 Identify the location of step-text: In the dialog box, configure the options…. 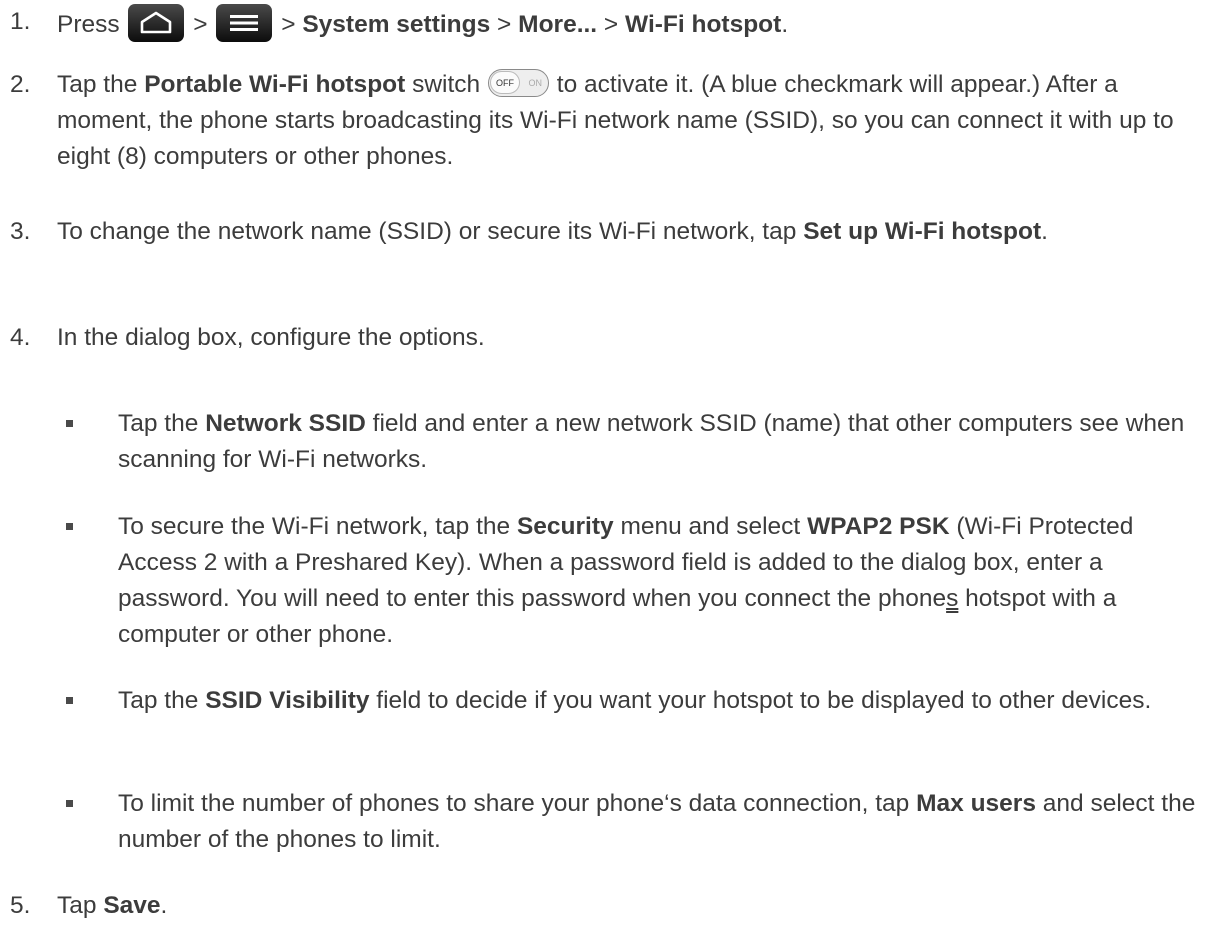
(271, 337).